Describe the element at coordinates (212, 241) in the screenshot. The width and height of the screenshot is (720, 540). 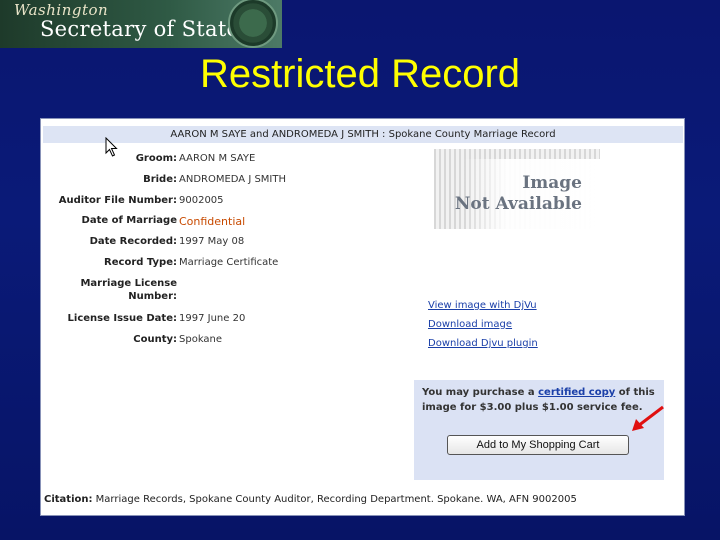
I see `field-value: 1997 May 08` at that location.